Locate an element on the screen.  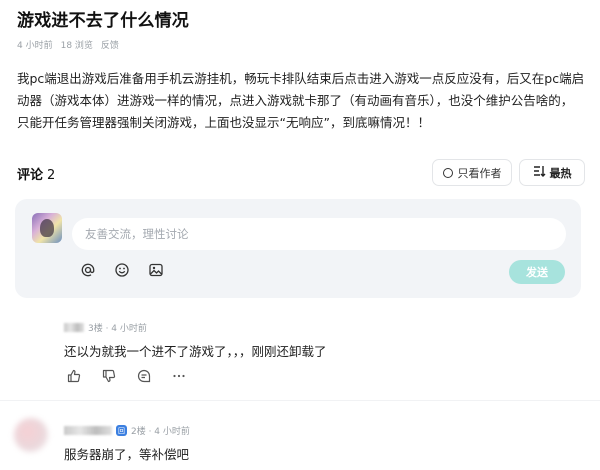
comment-text: 服务器崩了，等补偿吧 is located at coordinates (127, 454).